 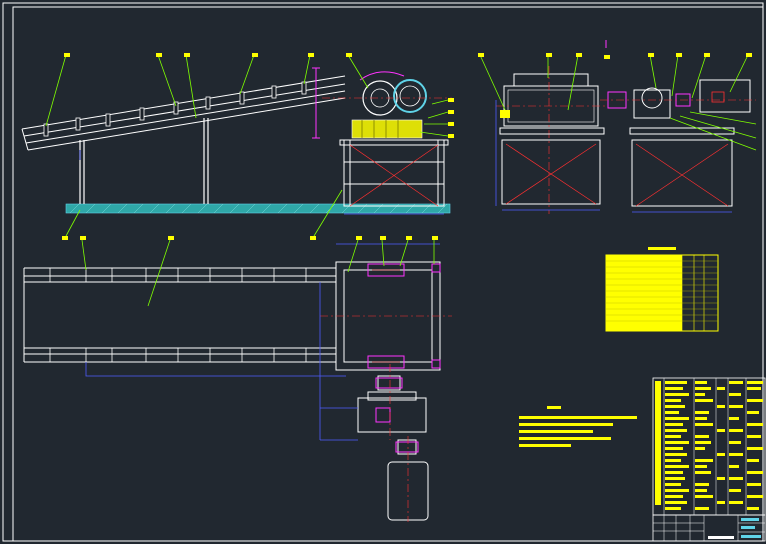 I want to click on tech-requirements-block, so click(x=578, y=426).